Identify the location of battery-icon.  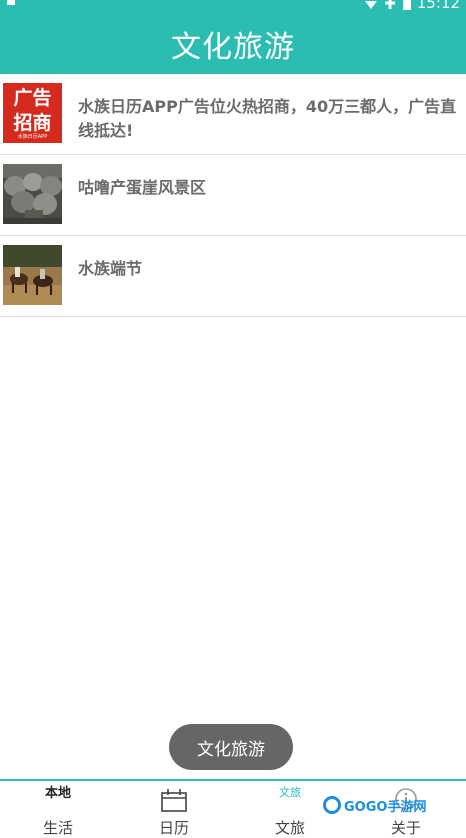
(406, 5).